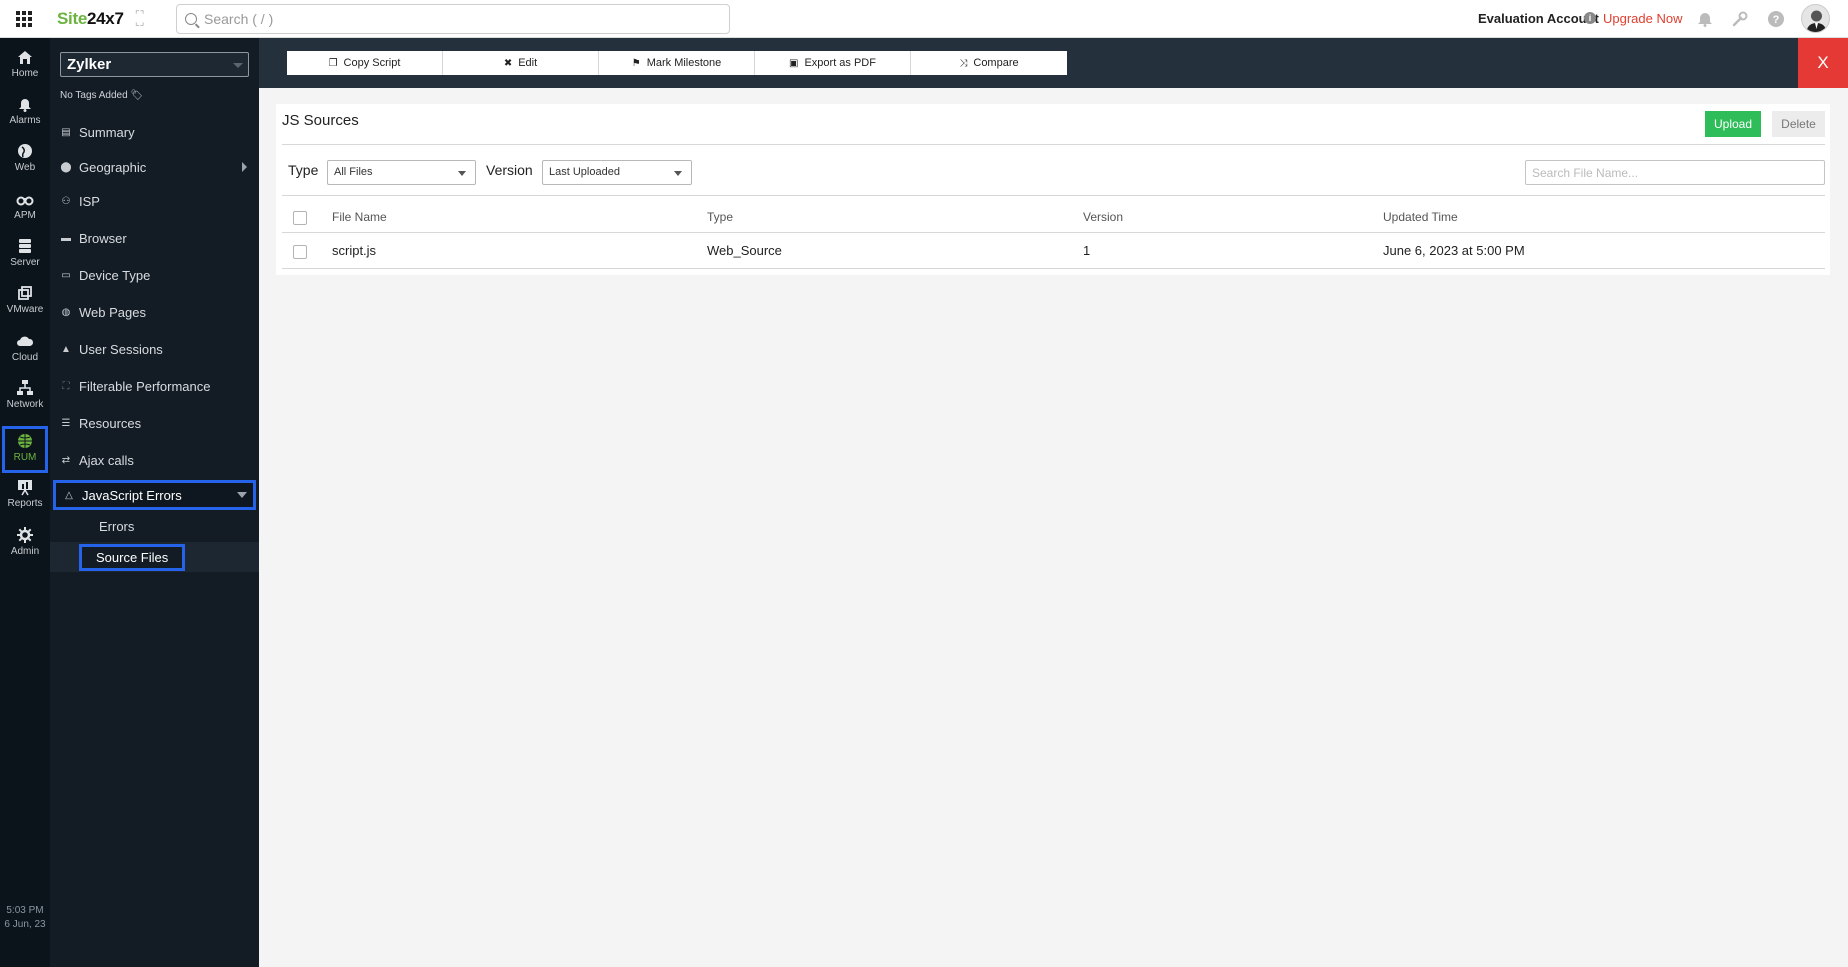 This screenshot has height=967, width=1848. Describe the element at coordinates (677, 63) in the screenshot. I see `mark-milestone-button: ⚑ Mark Milestone` at that location.